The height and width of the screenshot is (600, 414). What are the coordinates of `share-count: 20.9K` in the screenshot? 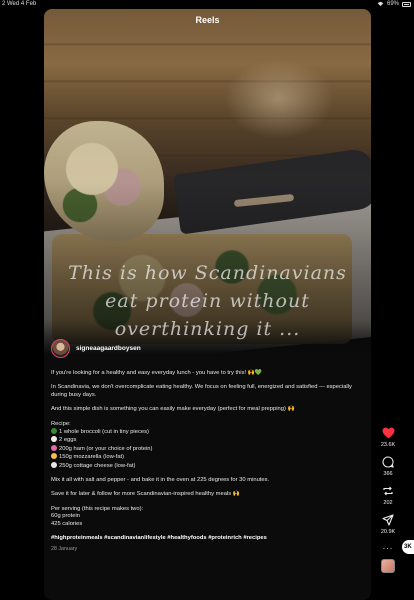 It's located at (388, 532).